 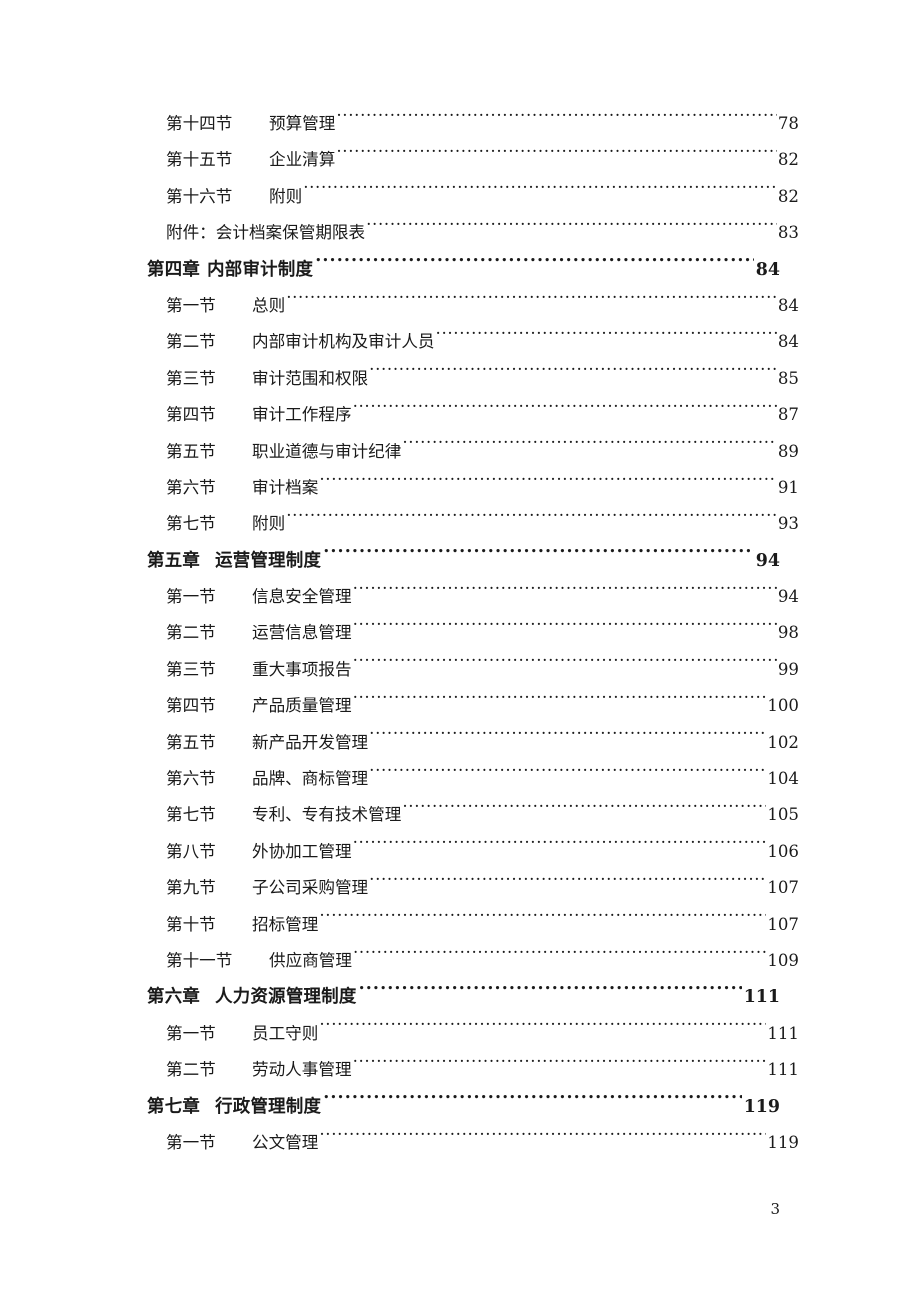 I want to click on toc-entry-section: 第三节 重大事项报告 99, so click(x=473, y=670).